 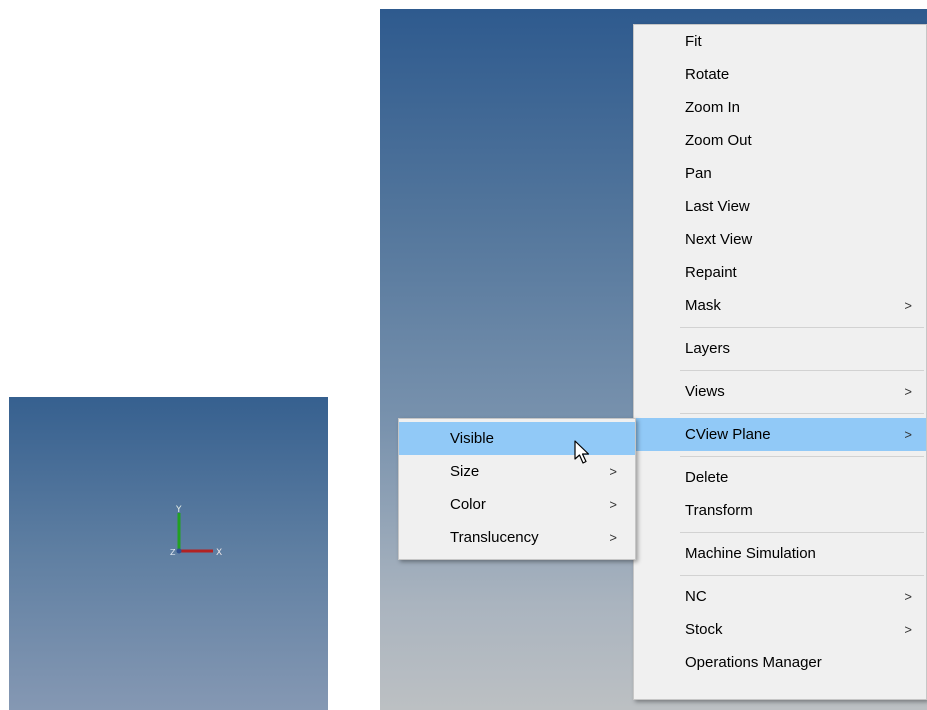 I want to click on menu-item-machine-simulation: Machine Simulation, so click(x=780, y=553).